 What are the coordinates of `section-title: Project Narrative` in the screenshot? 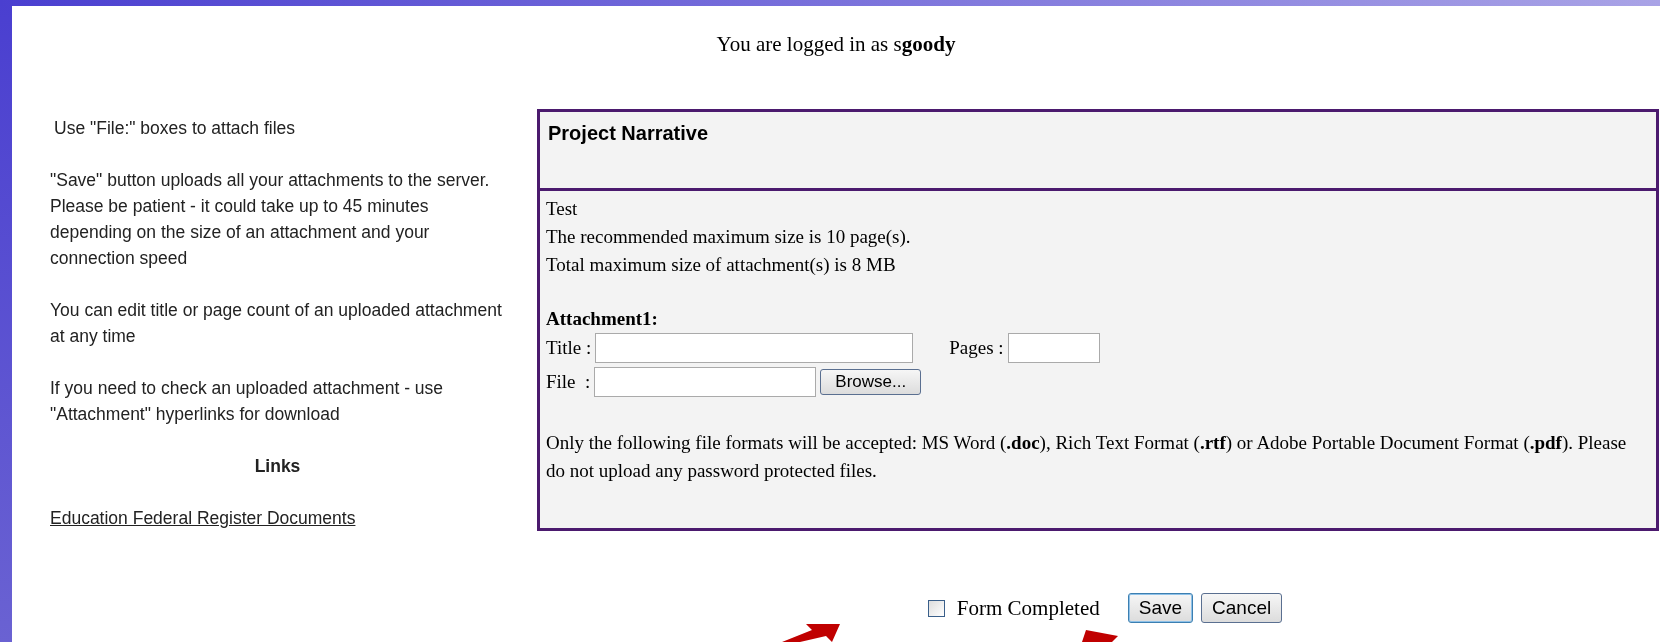 It's located at (628, 133).